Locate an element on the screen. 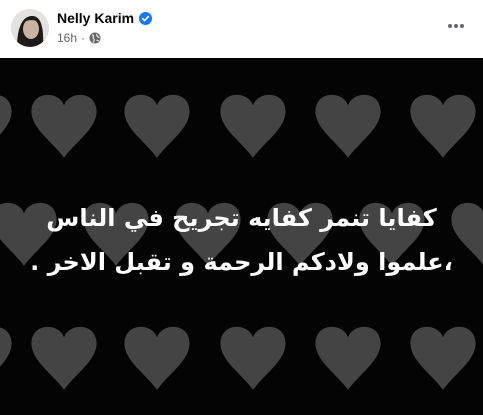 This screenshot has width=483, height=415. post-header: Nelly Karim 16h · is located at coordinates (241, 29).